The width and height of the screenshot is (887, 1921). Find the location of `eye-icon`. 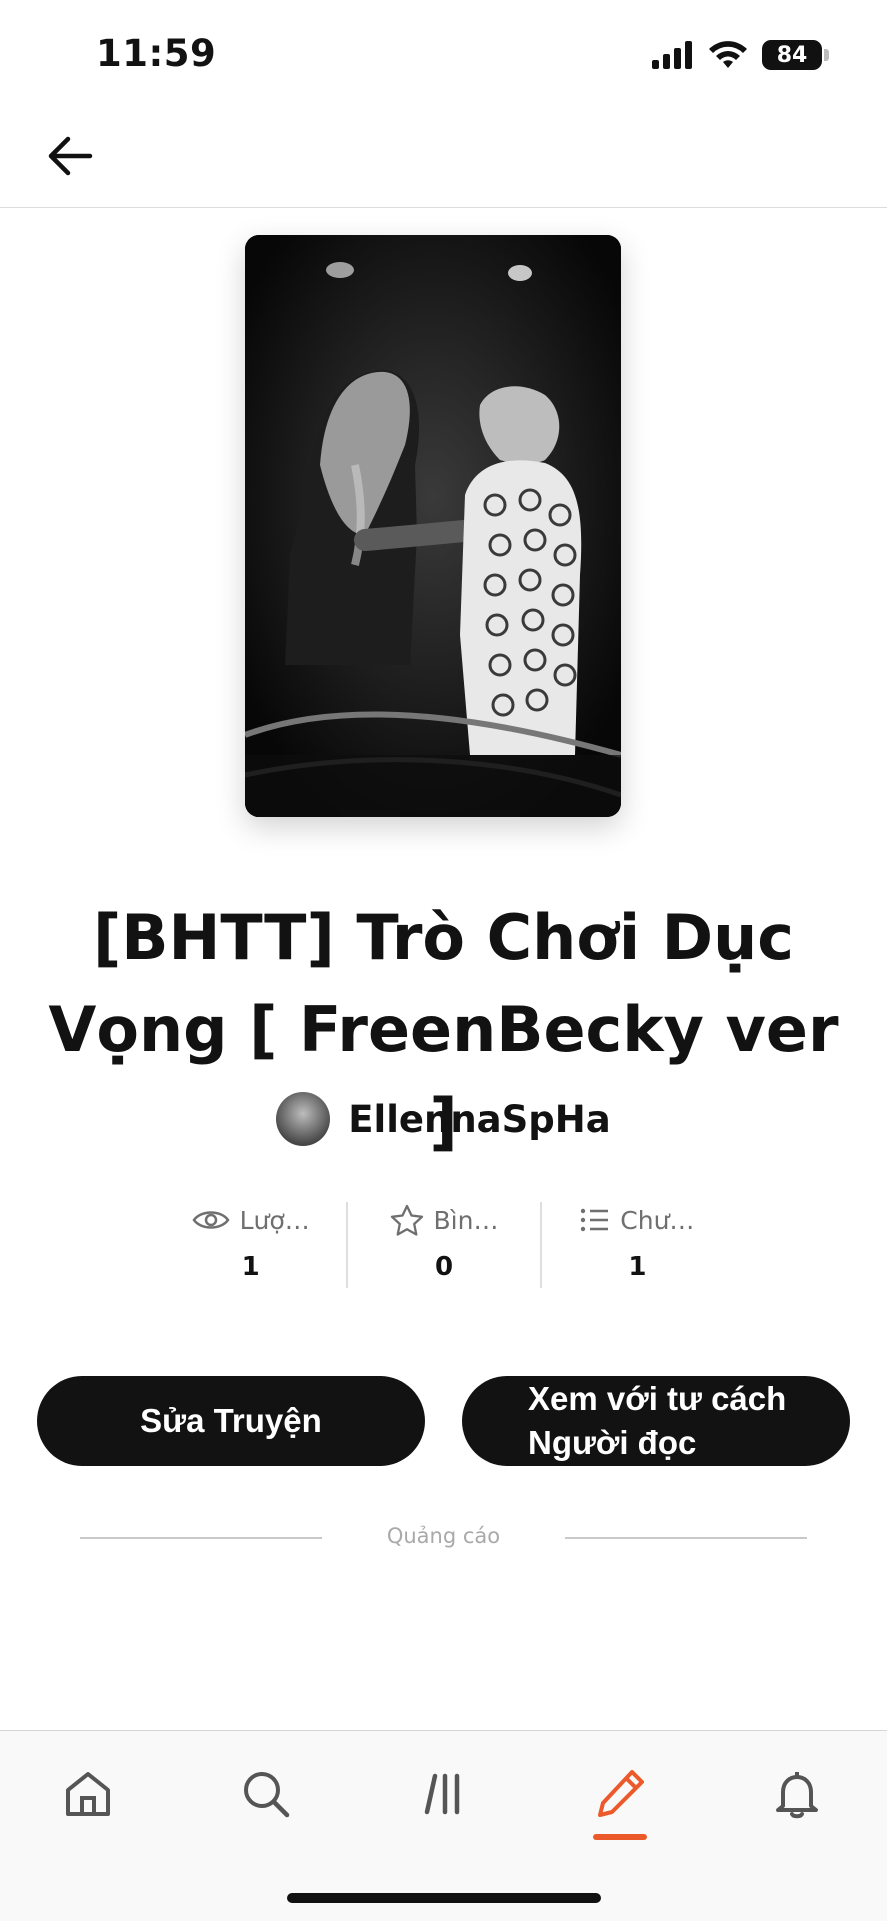

eye-icon is located at coordinates (211, 1220).